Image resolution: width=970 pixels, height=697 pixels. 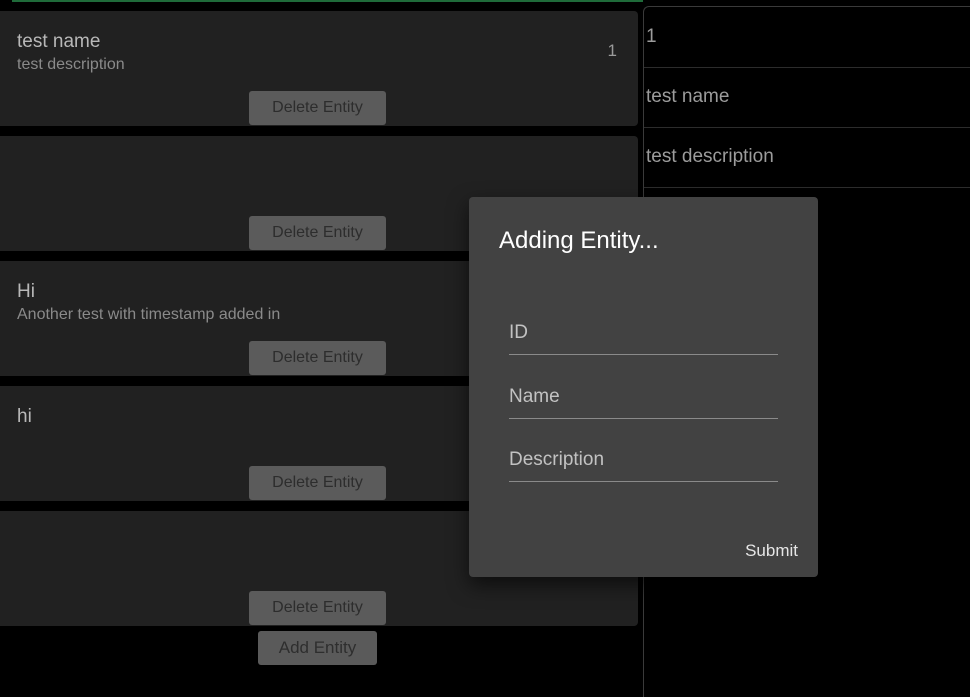 I want to click on detail-name: test name, so click(x=807, y=97).